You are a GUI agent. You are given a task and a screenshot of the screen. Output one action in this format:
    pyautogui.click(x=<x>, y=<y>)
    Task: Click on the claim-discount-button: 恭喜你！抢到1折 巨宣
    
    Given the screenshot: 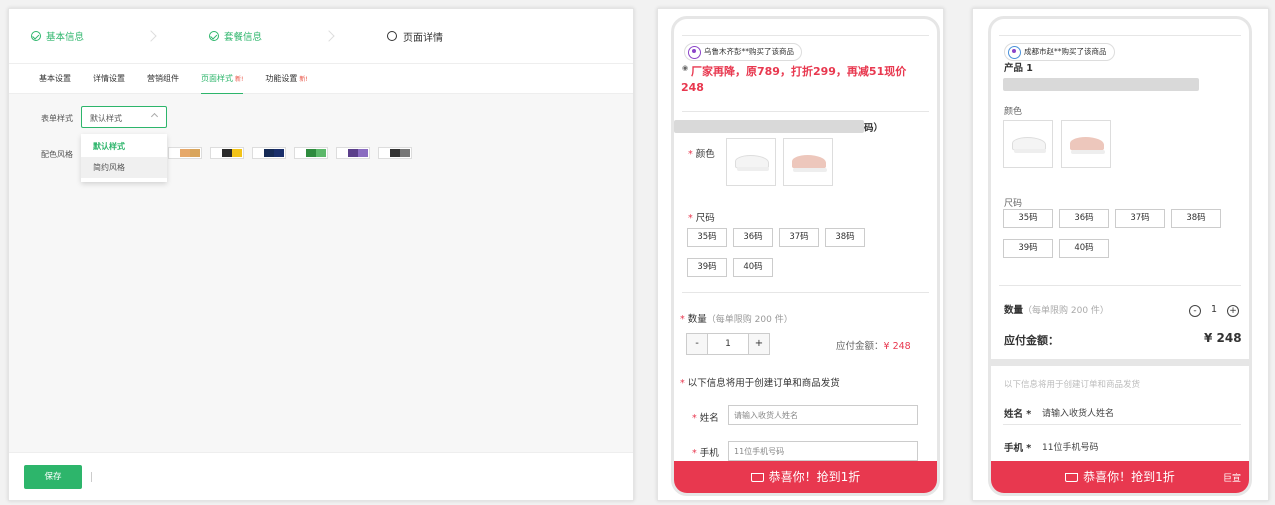 What is the action you would take?
    pyautogui.click(x=1120, y=477)
    